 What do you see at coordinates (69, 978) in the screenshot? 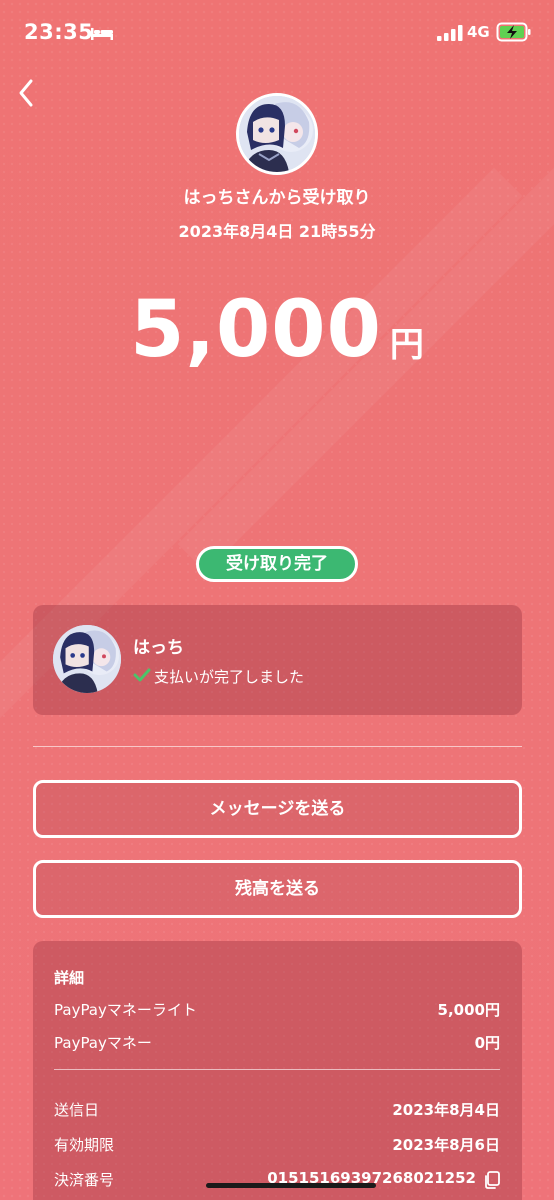
I see `details-title: 詳細` at bounding box center [69, 978].